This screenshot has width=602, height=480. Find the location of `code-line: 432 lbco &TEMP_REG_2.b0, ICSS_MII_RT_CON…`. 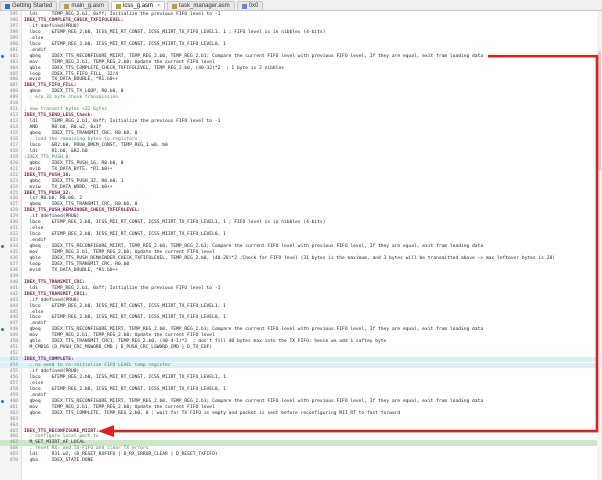

code-line: 432 lbco &TEMP_REG_2.b0, ICSS_MII_RT_CON… is located at coordinates (301, 234).